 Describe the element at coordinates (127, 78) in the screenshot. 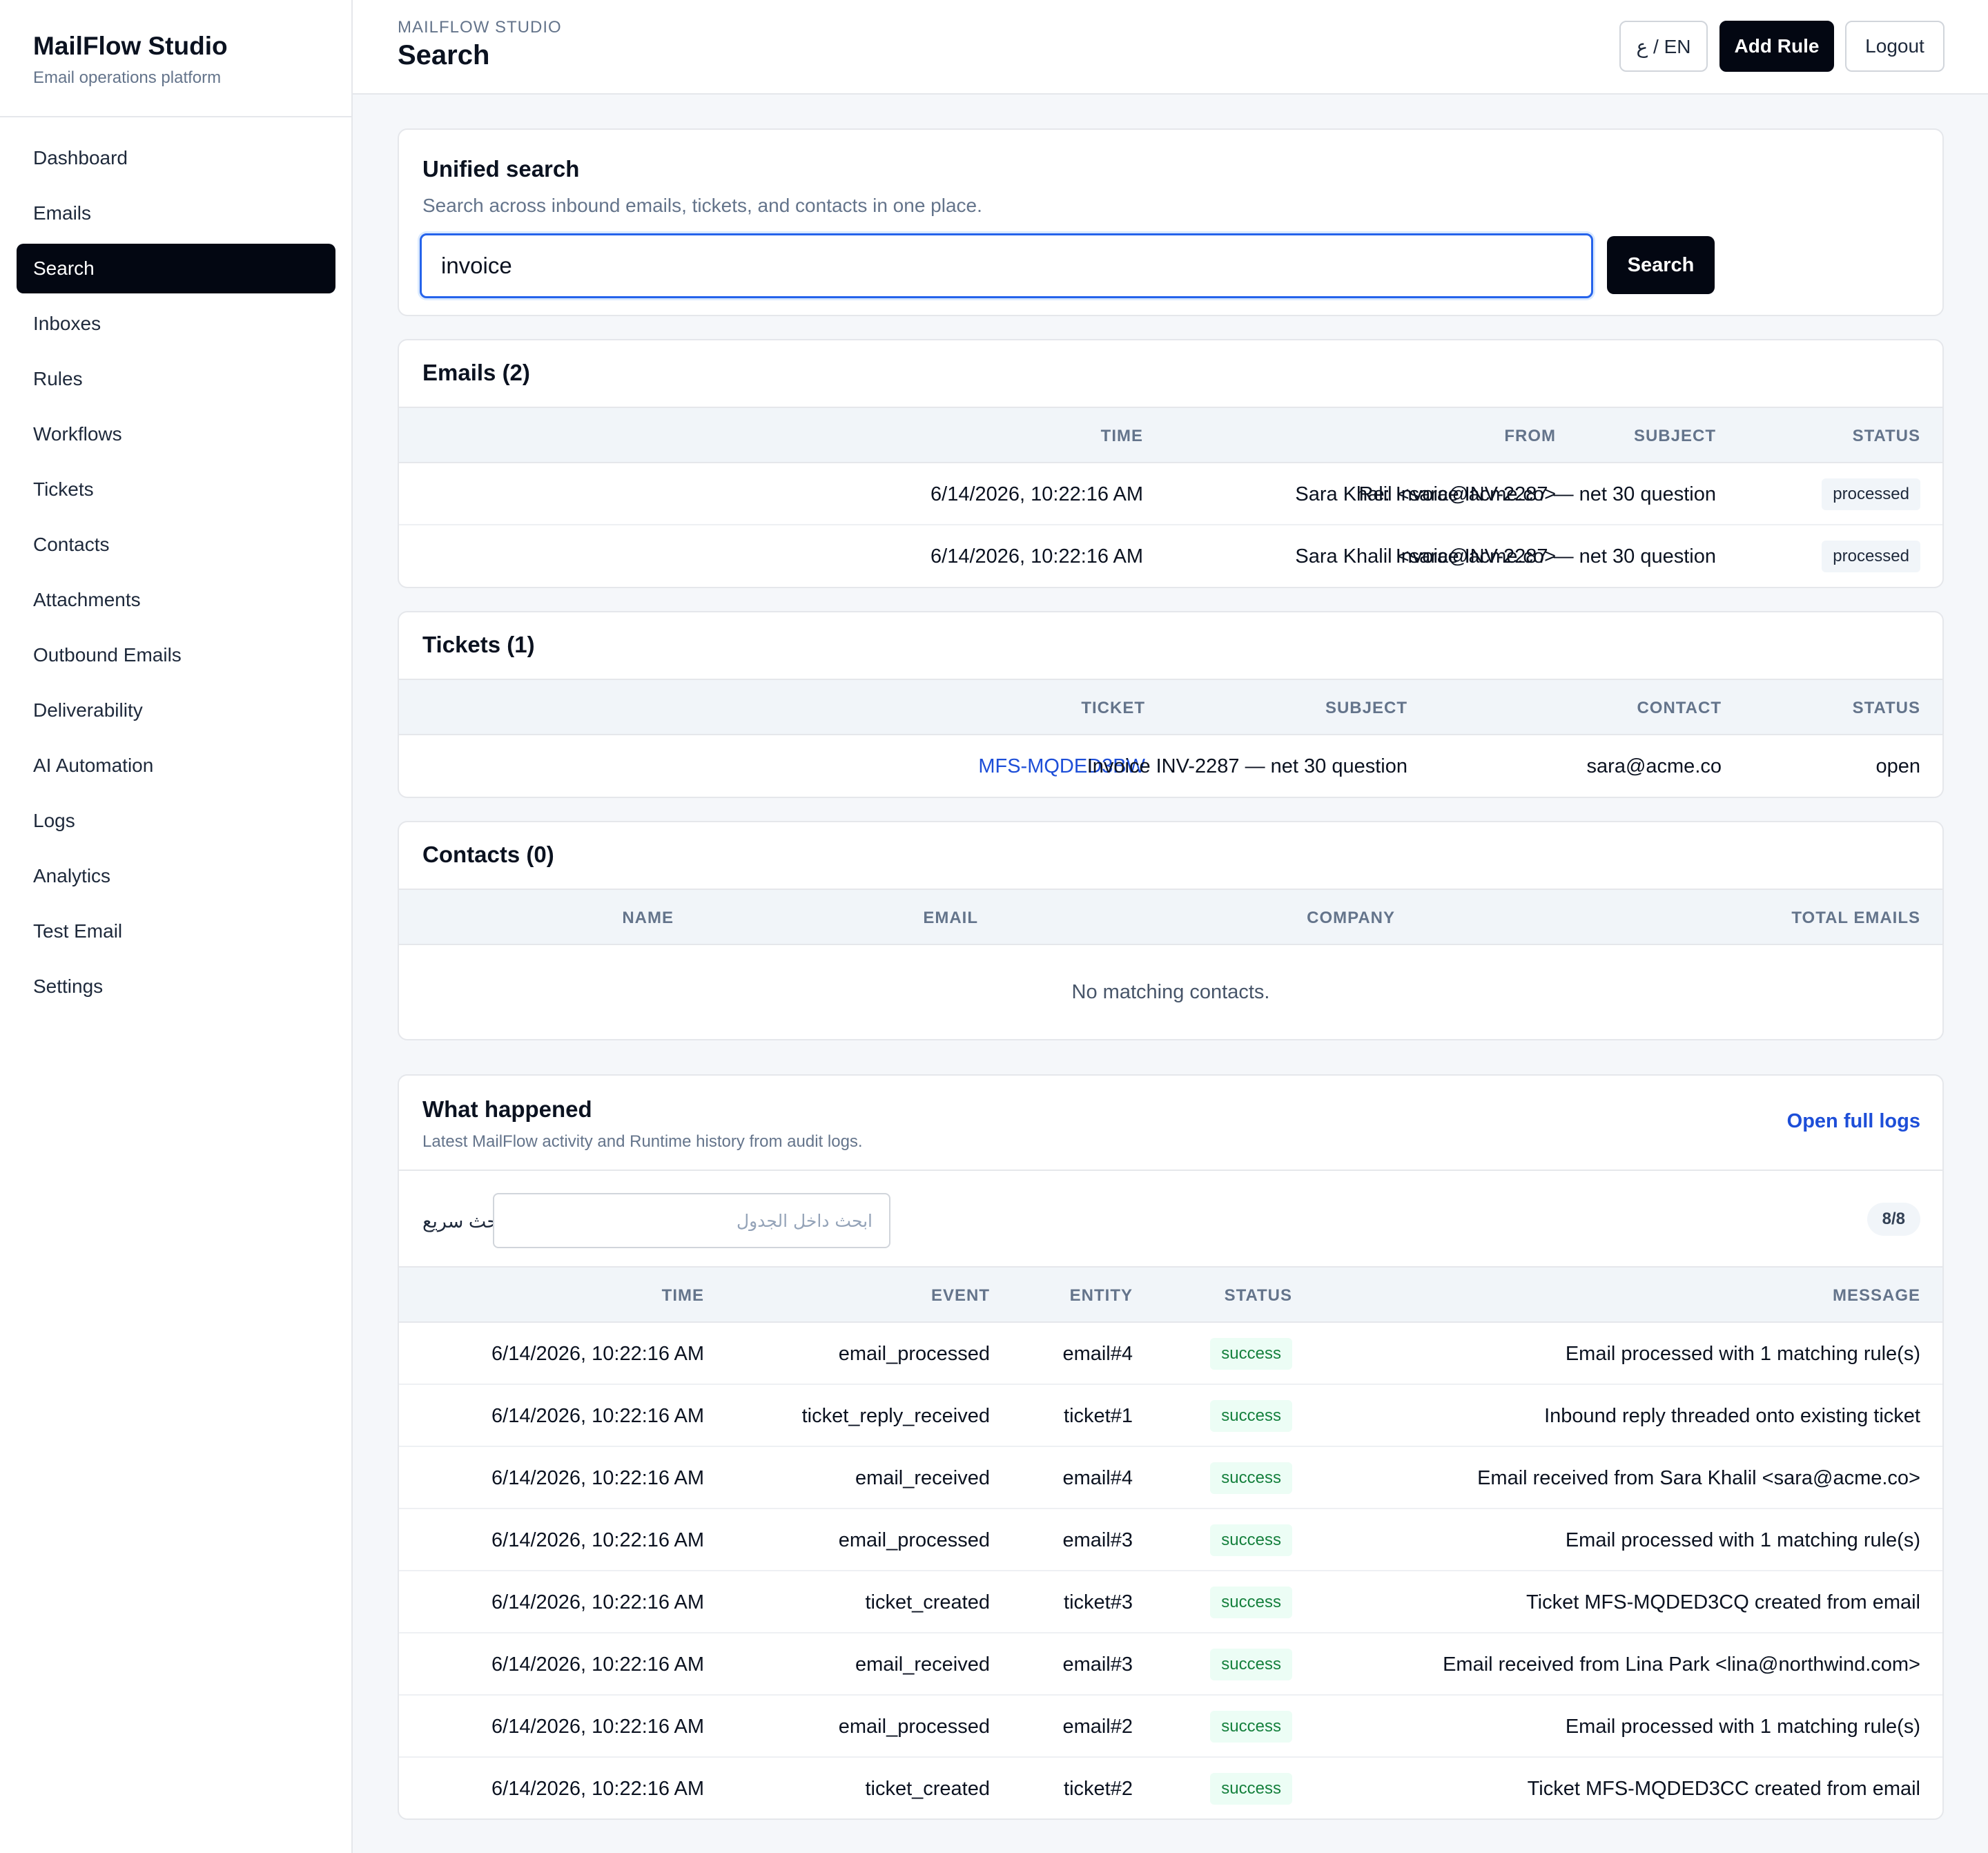

I see `brand-subtitle: Email operations platform` at that location.